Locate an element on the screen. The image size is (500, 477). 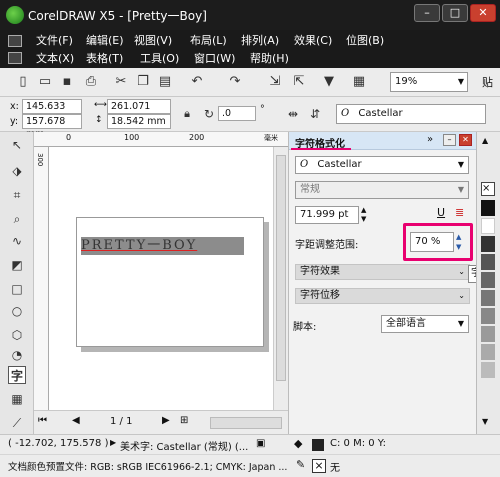
menu-help: 帮助(H) is located at coordinates (269, 58).